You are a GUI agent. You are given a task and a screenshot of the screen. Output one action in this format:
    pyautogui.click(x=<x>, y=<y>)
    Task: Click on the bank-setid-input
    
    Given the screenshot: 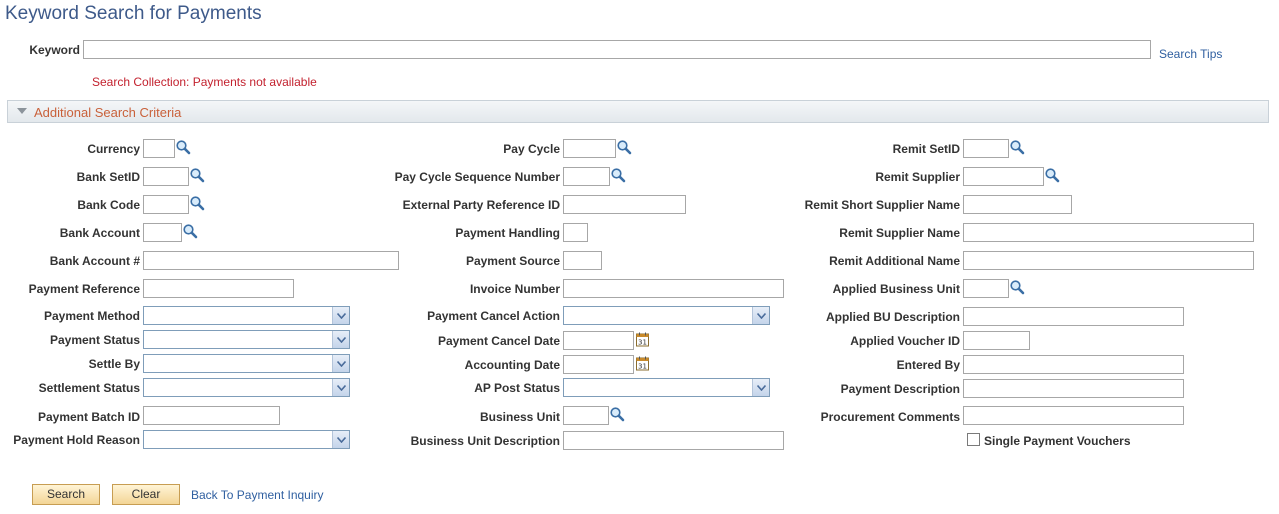 What is the action you would take?
    pyautogui.click(x=166, y=176)
    